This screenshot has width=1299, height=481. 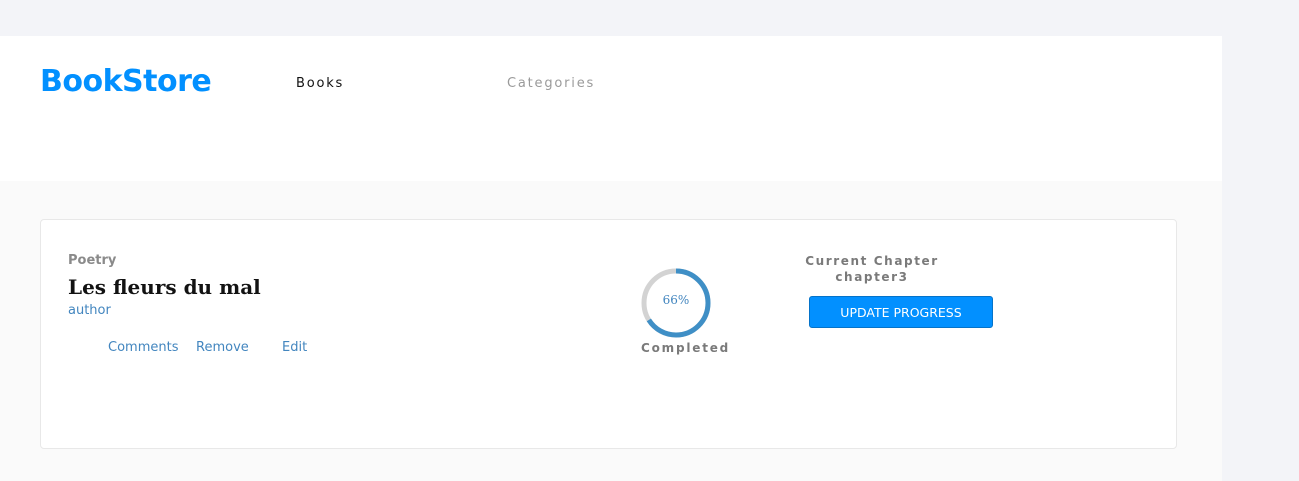 What do you see at coordinates (92, 260) in the screenshot?
I see `book-genre: Poetry` at bounding box center [92, 260].